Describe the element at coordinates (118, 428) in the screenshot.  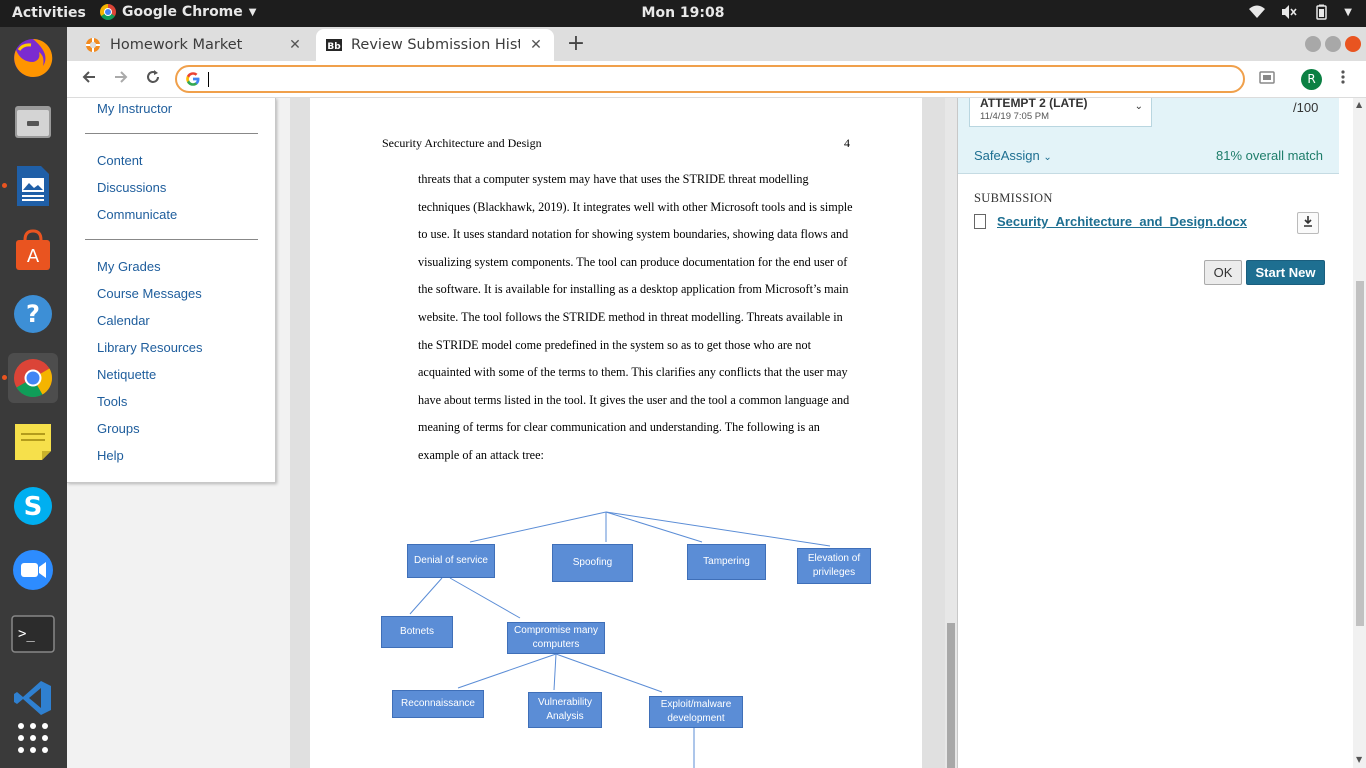
I see `menu-link-groups: Groups` at that location.